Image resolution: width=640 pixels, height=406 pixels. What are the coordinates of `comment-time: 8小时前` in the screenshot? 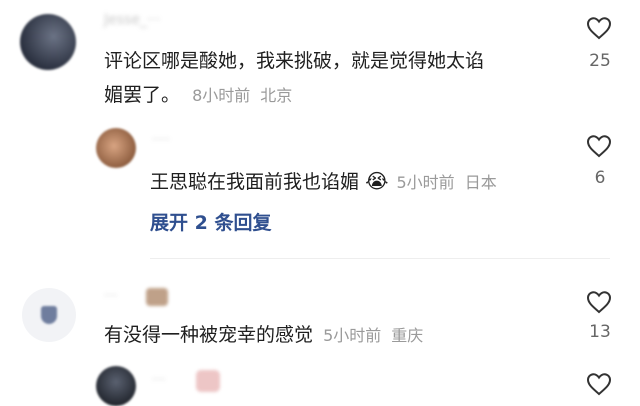 It's located at (221, 95).